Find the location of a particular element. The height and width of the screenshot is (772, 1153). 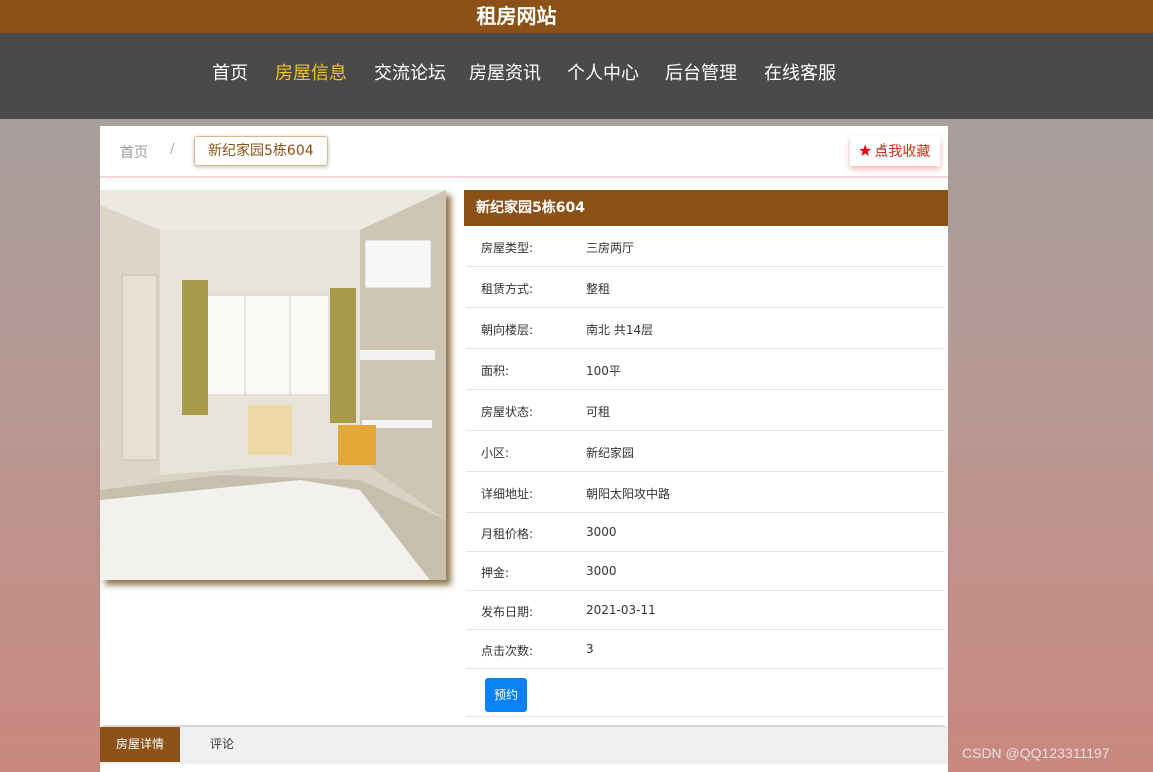

field-value: 可租 is located at coordinates (598, 412).